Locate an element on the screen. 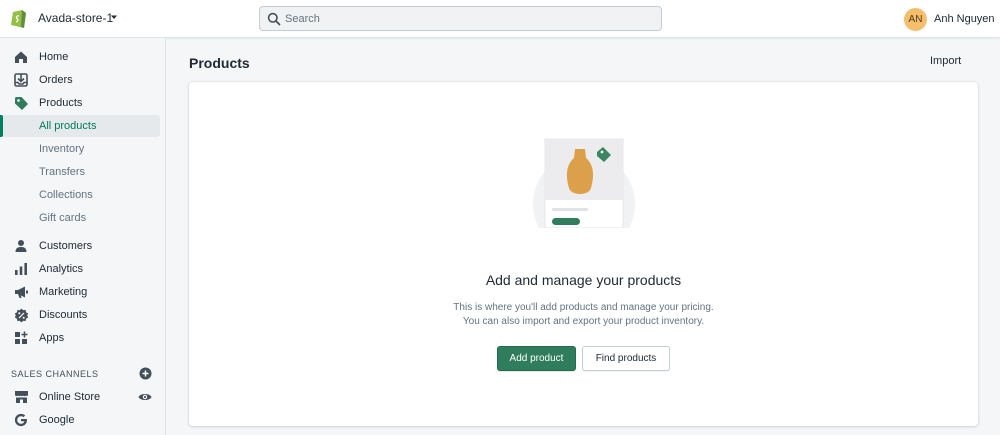 The height and width of the screenshot is (435, 1000). analytics-icon is located at coordinates (21, 269).